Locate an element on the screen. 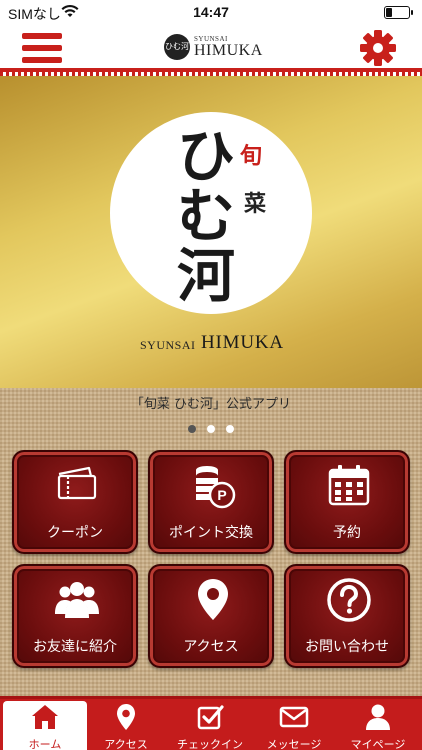 The width and height of the screenshot is (422, 750). tab-access-label: アクセス is located at coordinates (126, 744).